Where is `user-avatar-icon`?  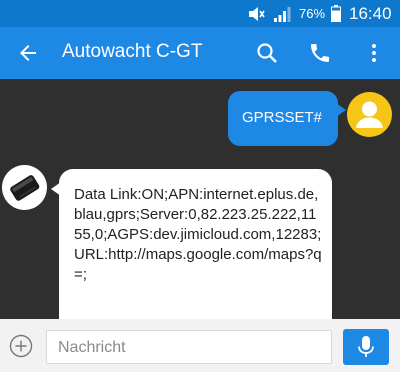 user-avatar-icon is located at coordinates (369, 114).